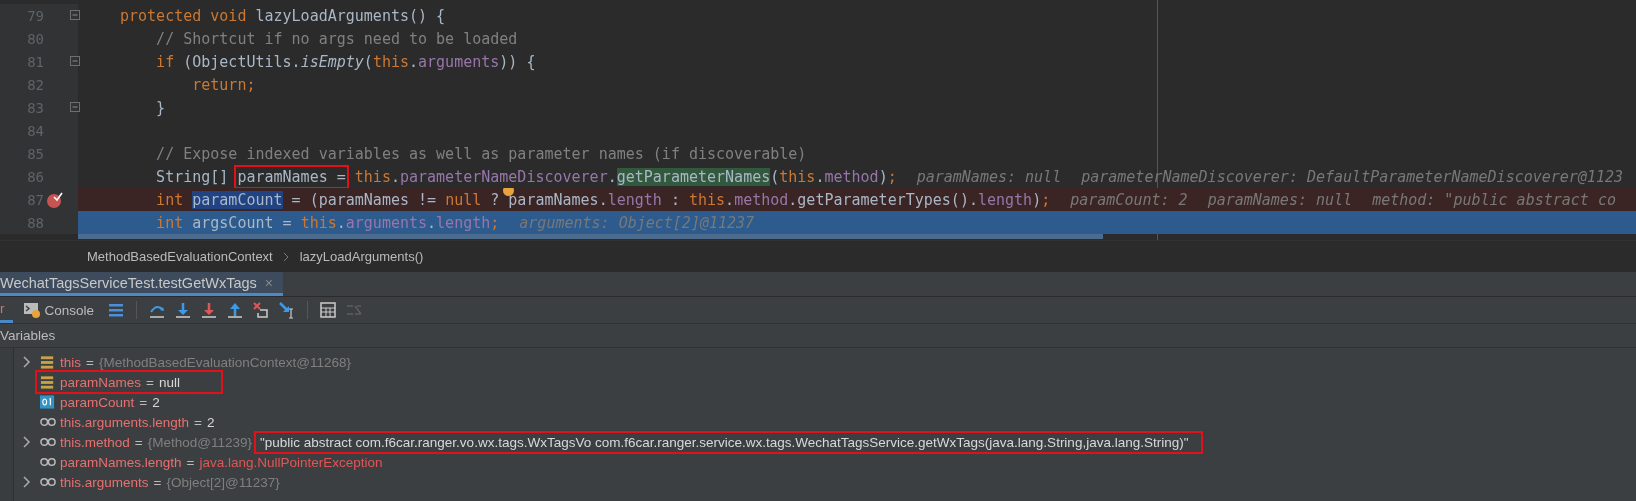 The height and width of the screenshot is (501, 1636). Describe the element at coordinates (590, 236) in the screenshot. I see `horizontal-scrollbar` at that location.